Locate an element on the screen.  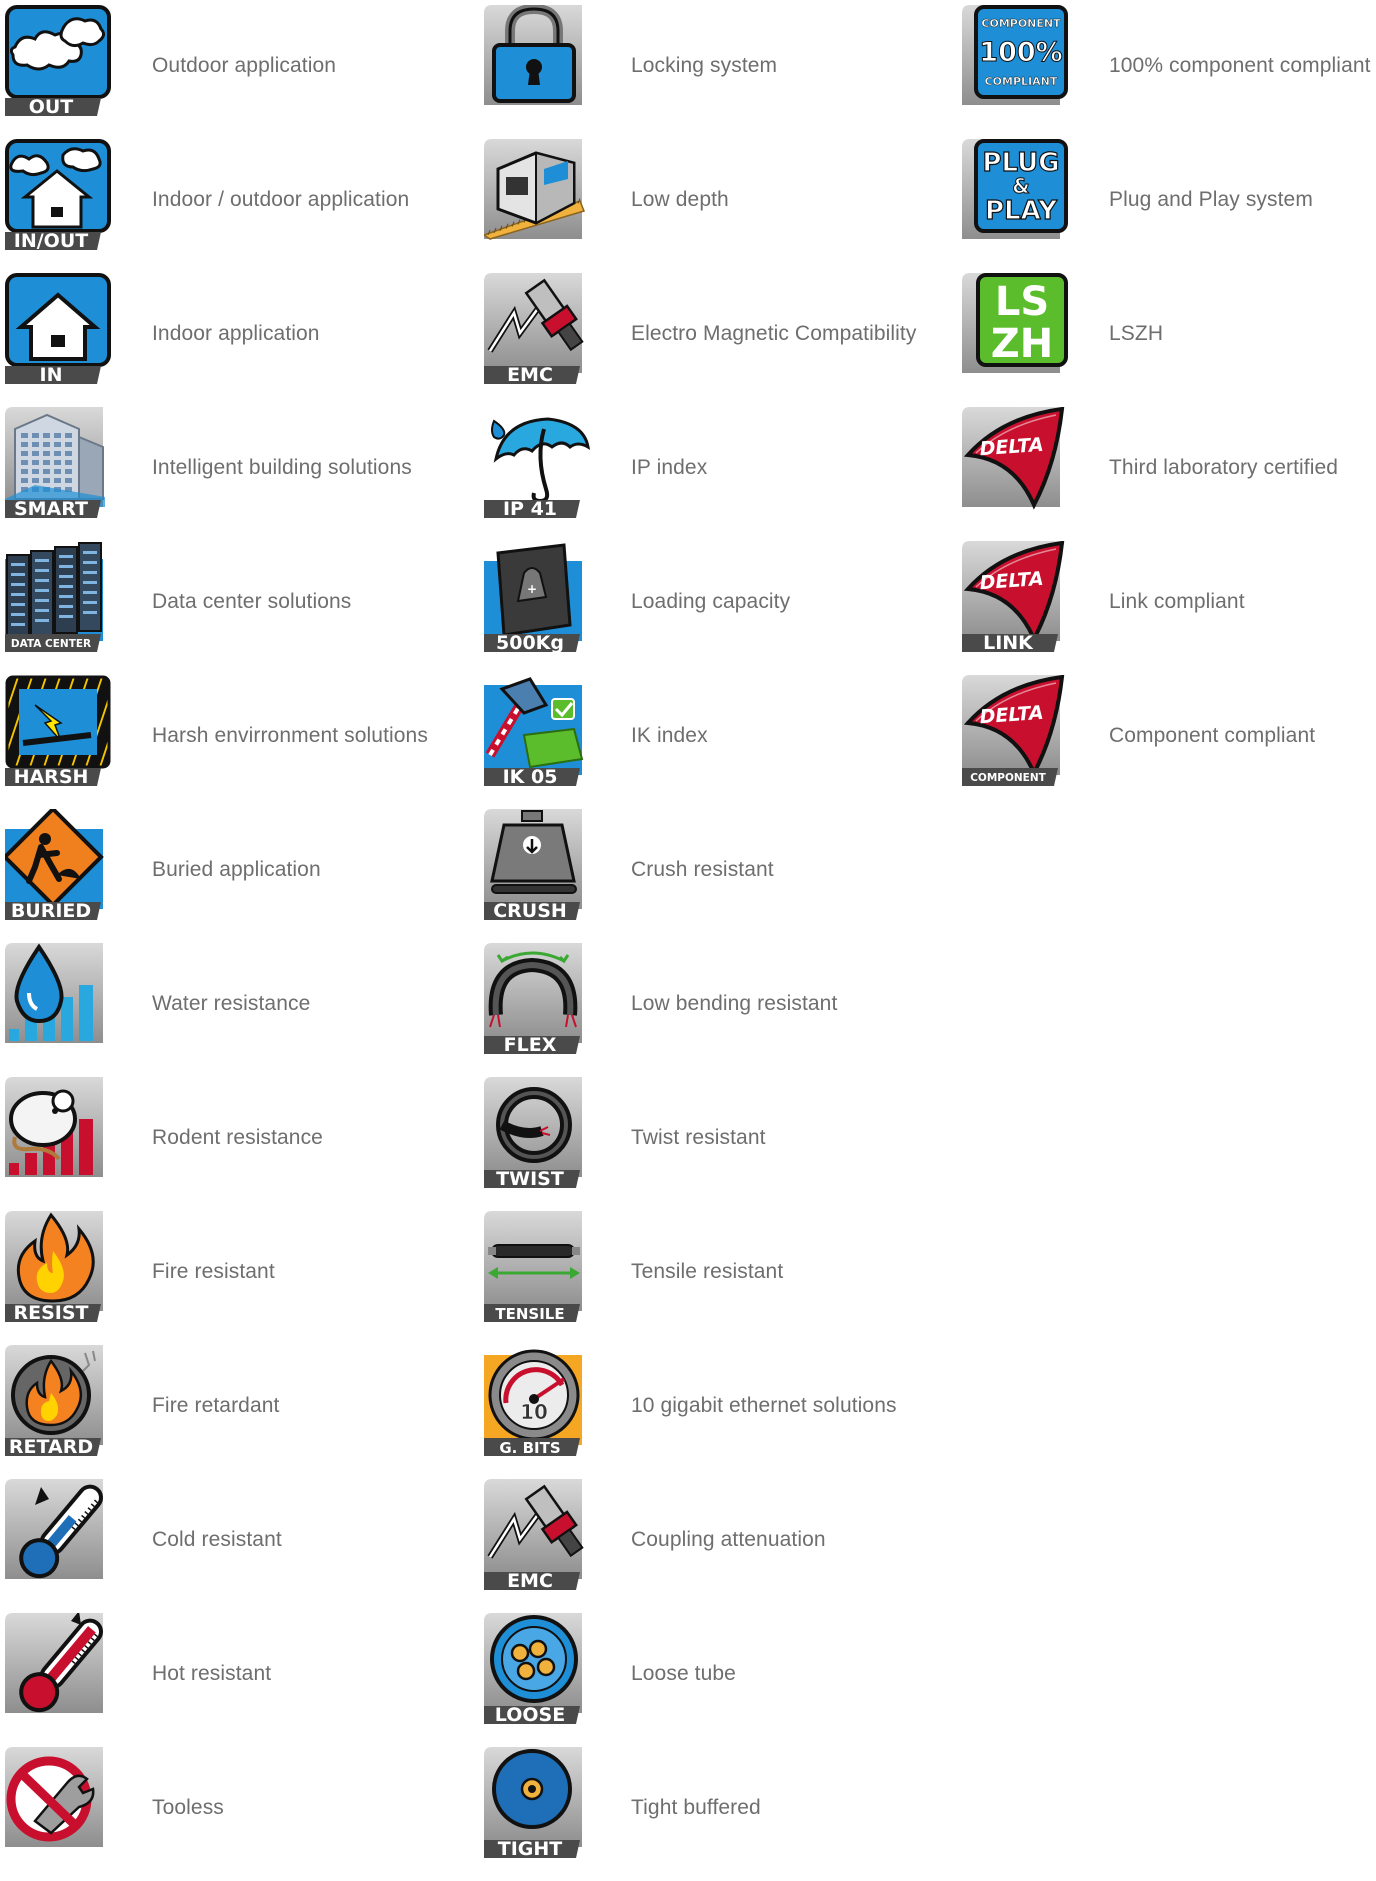
svg-text: 100% is located at coordinates (1020, 52).